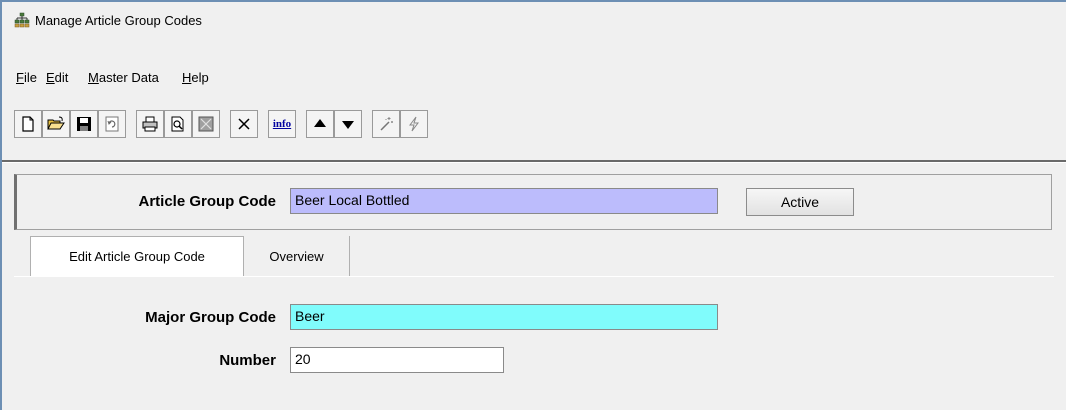 The height and width of the screenshot is (410, 1066). What do you see at coordinates (504, 317) in the screenshot?
I see `major-group-code-field: Beer` at bounding box center [504, 317].